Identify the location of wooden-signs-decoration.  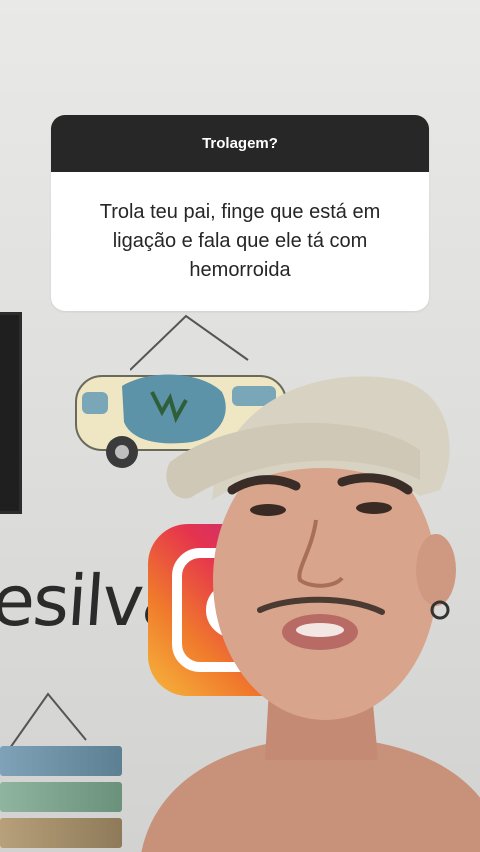
(65, 771).